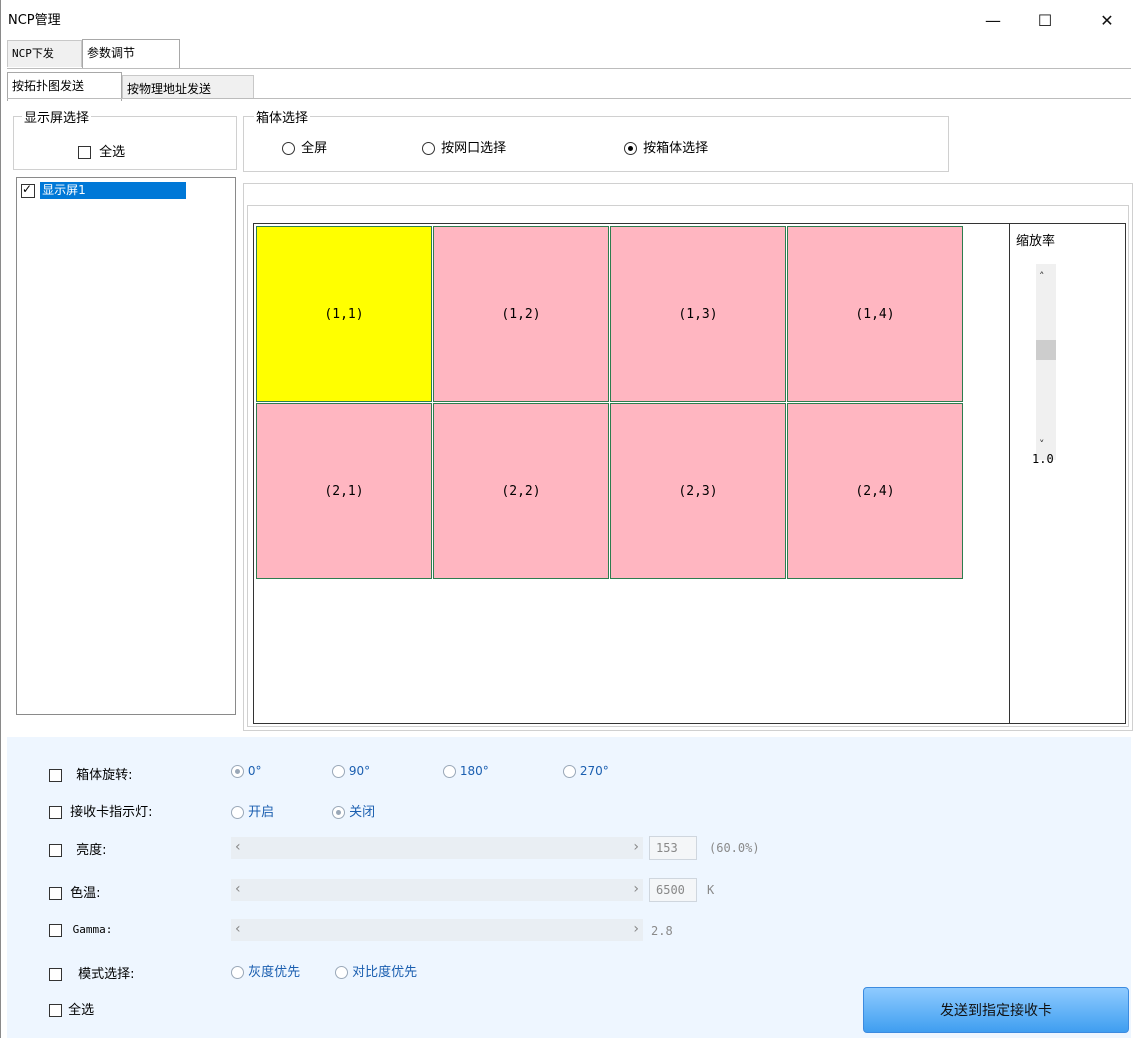 This screenshot has width=1134, height=1038. What do you see at coordinates (1107, 20) in the screenshot?
I see `close-button: ✕` at bounding box center [1107, 20].